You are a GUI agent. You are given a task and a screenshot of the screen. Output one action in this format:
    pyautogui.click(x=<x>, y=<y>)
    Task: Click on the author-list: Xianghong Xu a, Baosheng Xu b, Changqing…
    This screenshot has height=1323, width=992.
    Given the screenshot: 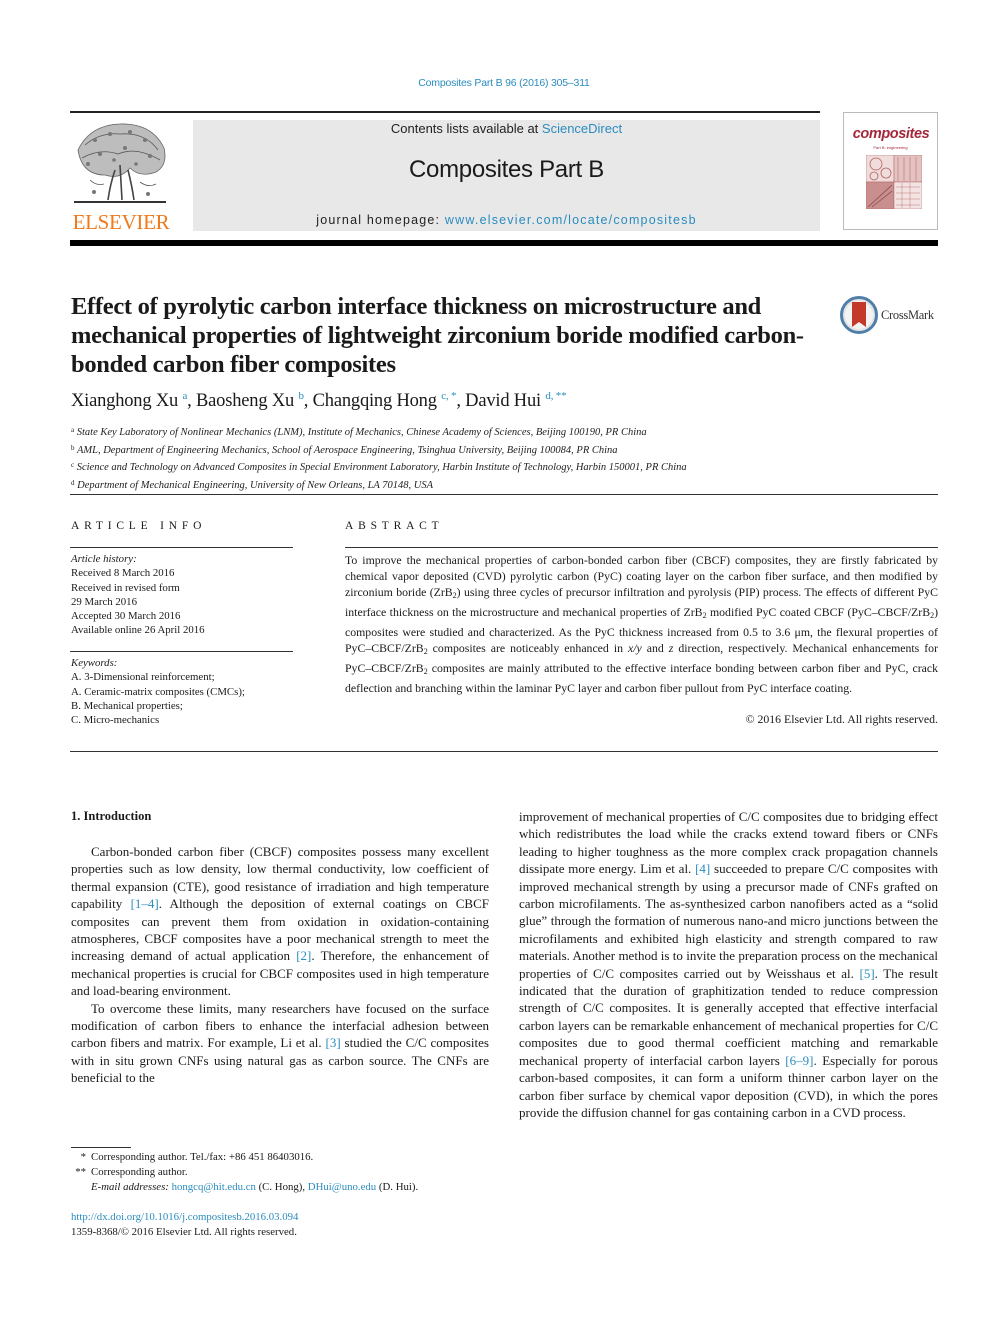 What is the action you would take?
    pyautogui.click(x=319, y=400)
    